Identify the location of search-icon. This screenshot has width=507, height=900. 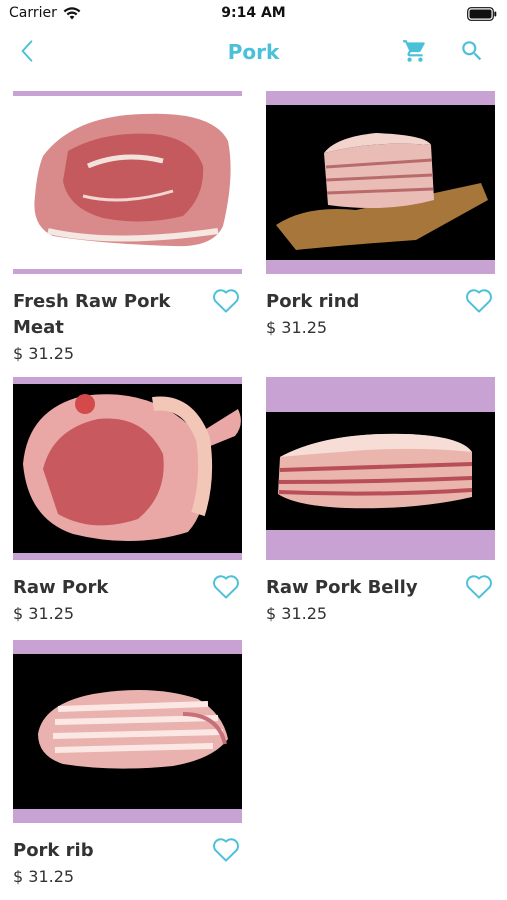
(472, 53).